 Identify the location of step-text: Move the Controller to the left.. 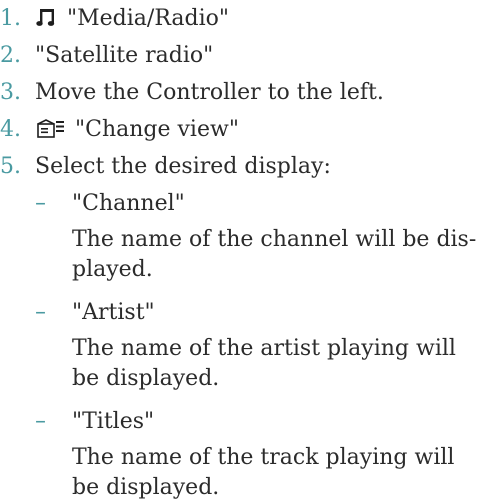
(209, 92).